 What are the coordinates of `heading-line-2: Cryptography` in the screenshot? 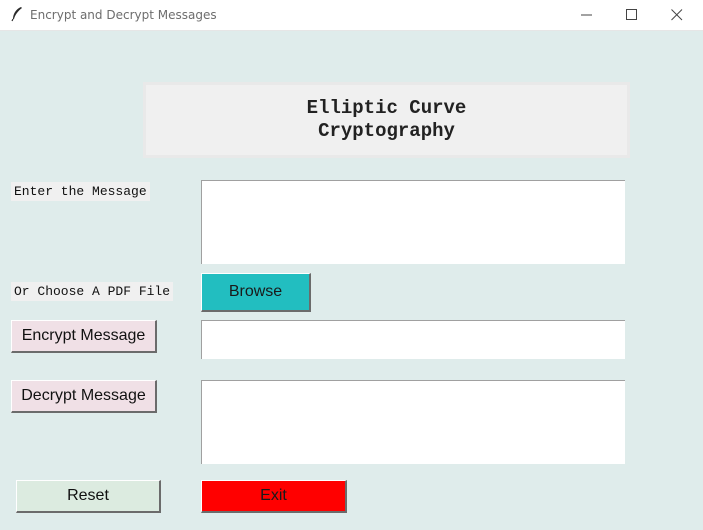 It's located at (386, 131).